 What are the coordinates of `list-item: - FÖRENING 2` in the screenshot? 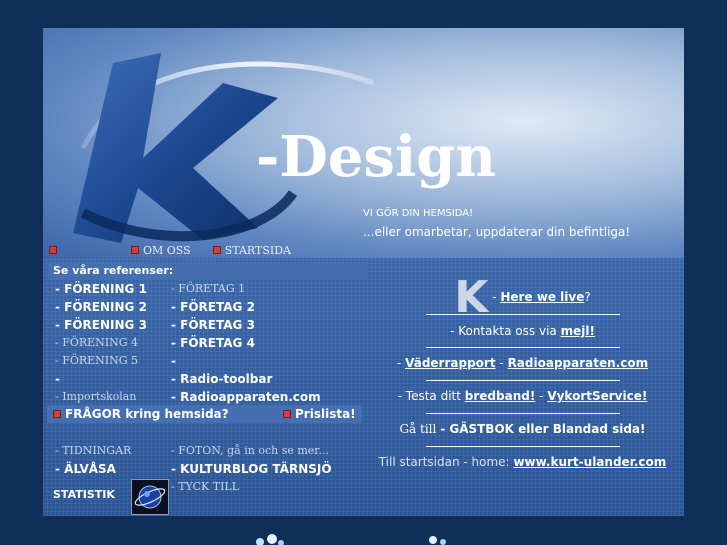 It's located at (101, 307).